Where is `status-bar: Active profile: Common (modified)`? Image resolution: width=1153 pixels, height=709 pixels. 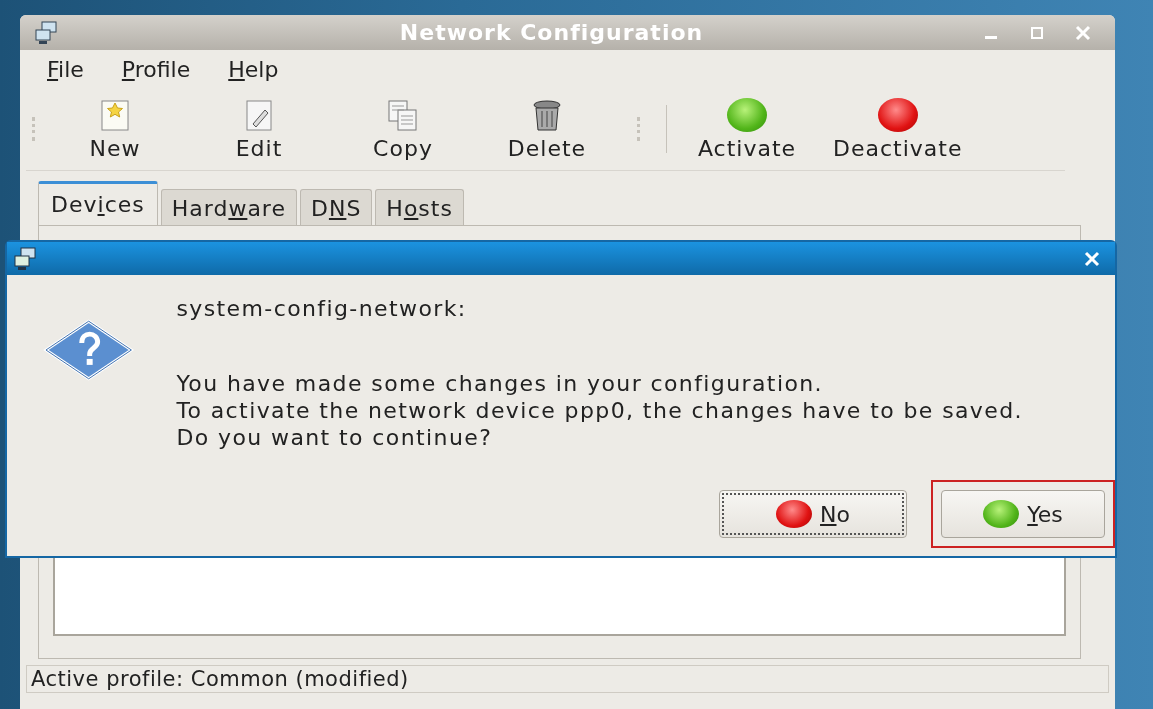 status-bar: Active profile: Common (modified) is located at coordinates (567, 679).